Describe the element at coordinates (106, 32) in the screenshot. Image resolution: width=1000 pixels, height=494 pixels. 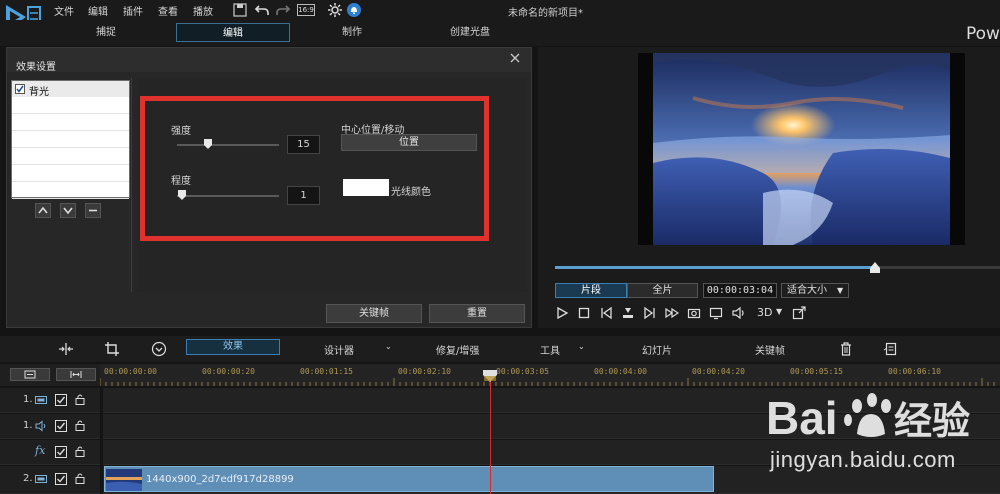
I see `tab-capture: 捕捉` at that location.